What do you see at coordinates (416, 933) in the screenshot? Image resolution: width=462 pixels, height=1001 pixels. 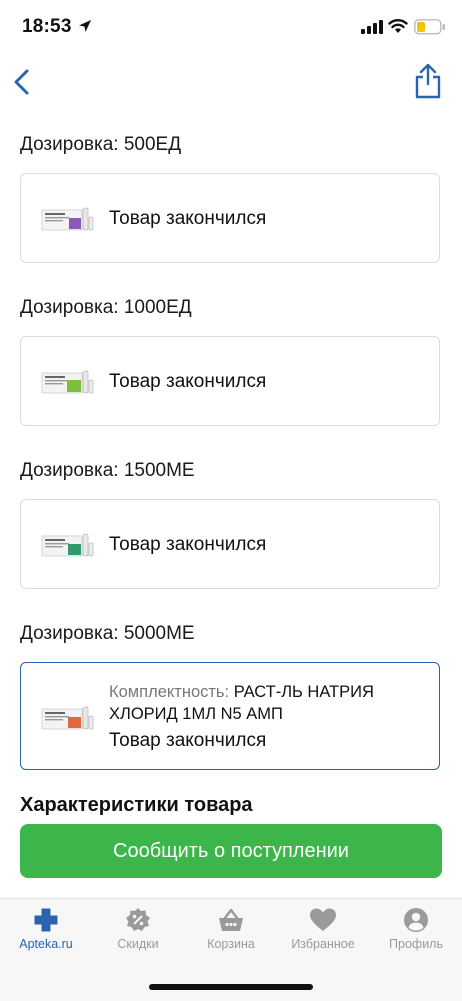 I see `tab-profile: Профиль` at bounding box center [416, 933].